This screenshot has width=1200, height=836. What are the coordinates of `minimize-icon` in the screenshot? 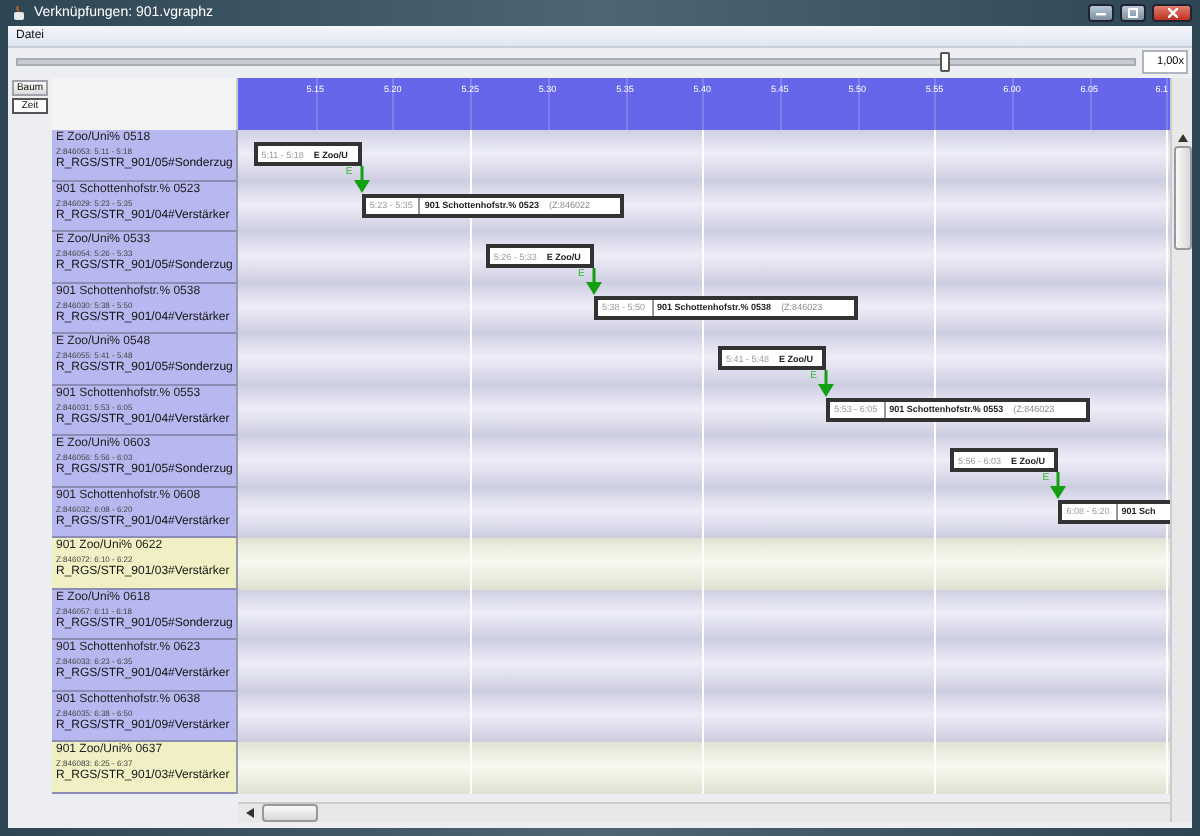 It's located at (1101, 13).